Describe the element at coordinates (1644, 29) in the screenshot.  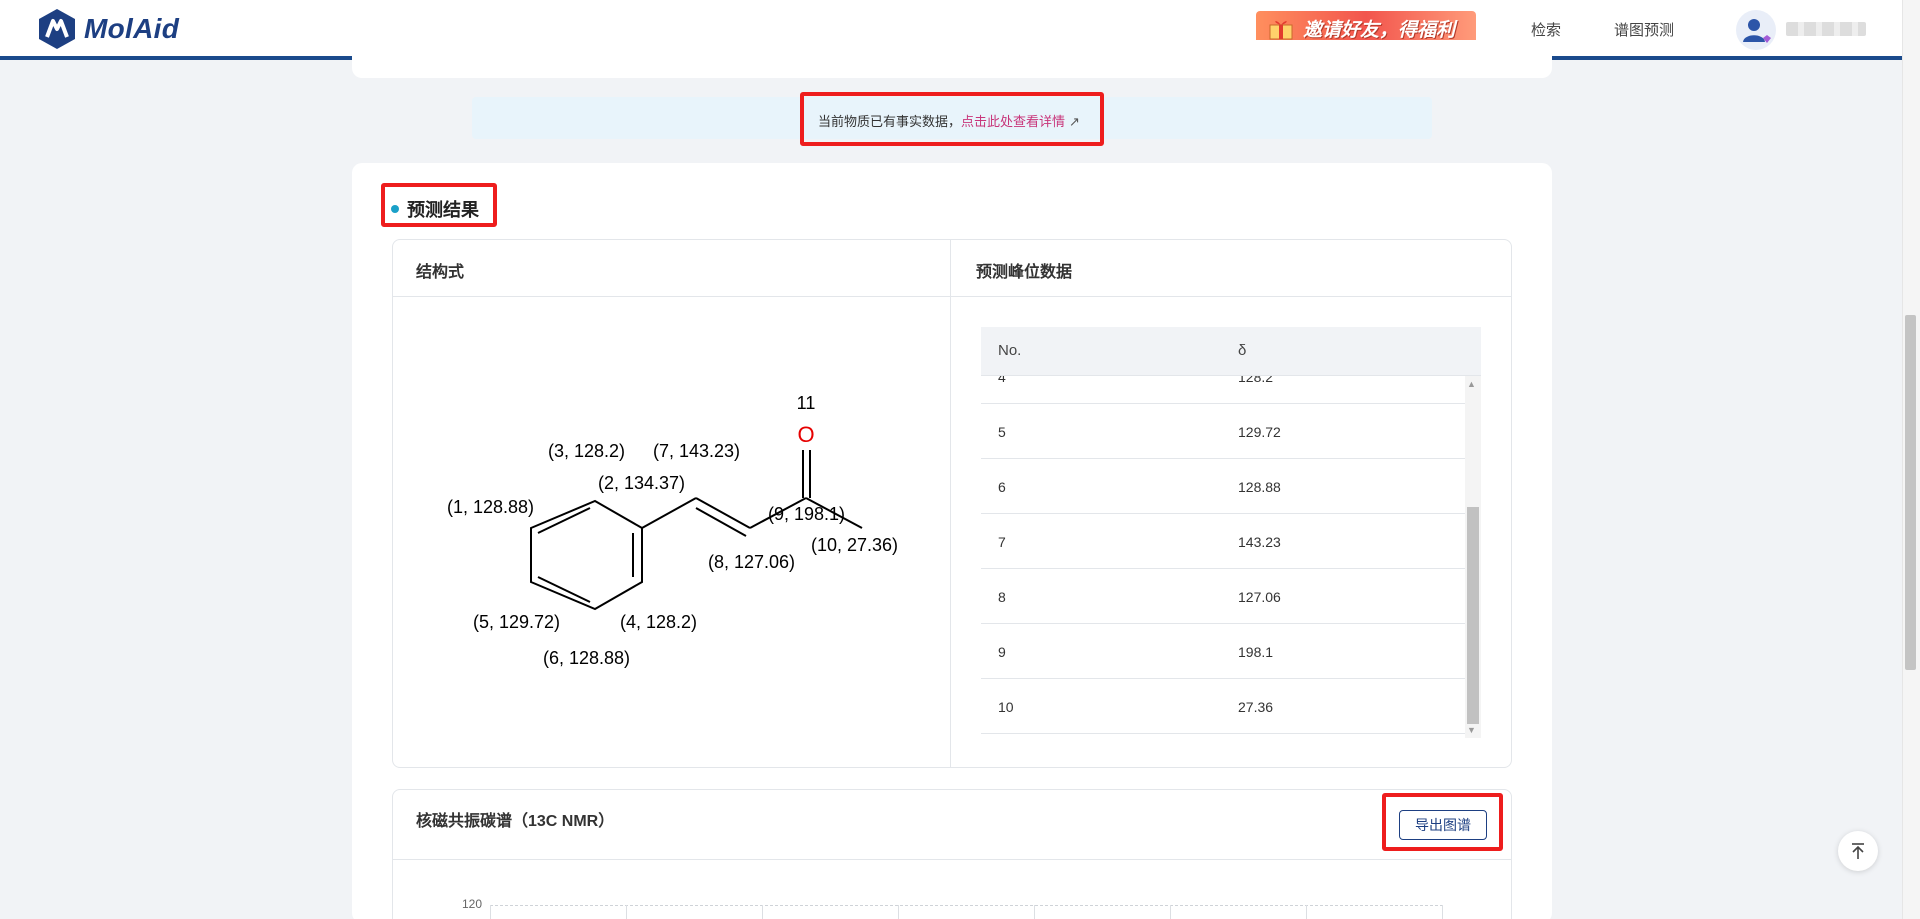
I see `nav-spectrum-prediction: 谱图预测` at that location.